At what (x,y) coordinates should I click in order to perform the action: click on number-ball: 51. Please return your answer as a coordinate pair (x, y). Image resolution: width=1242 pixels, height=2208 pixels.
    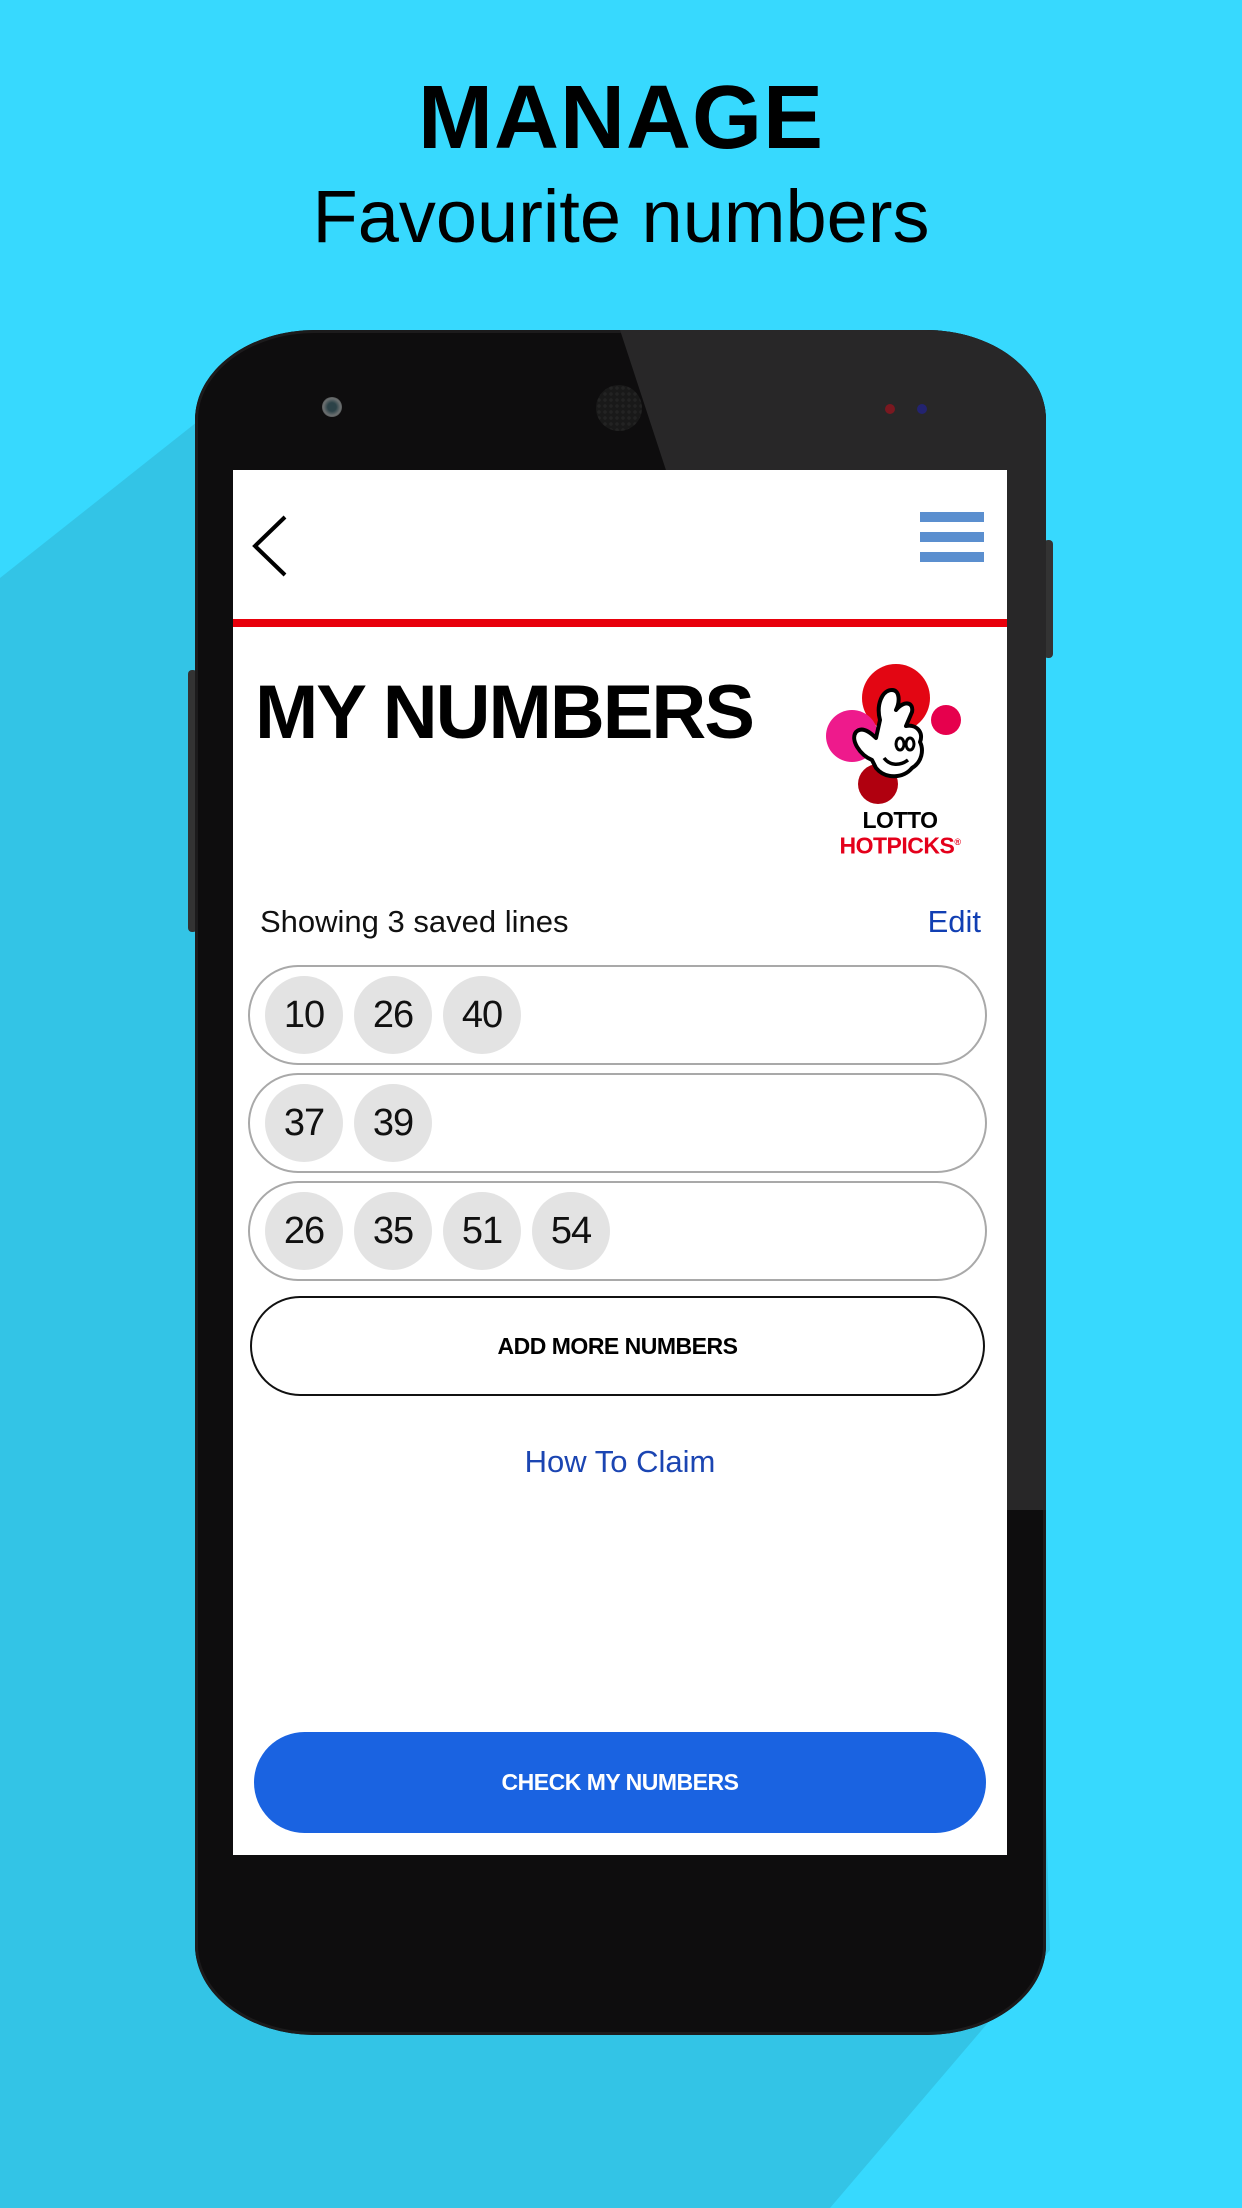
    Looking at the image, I should click on (482, 1231).